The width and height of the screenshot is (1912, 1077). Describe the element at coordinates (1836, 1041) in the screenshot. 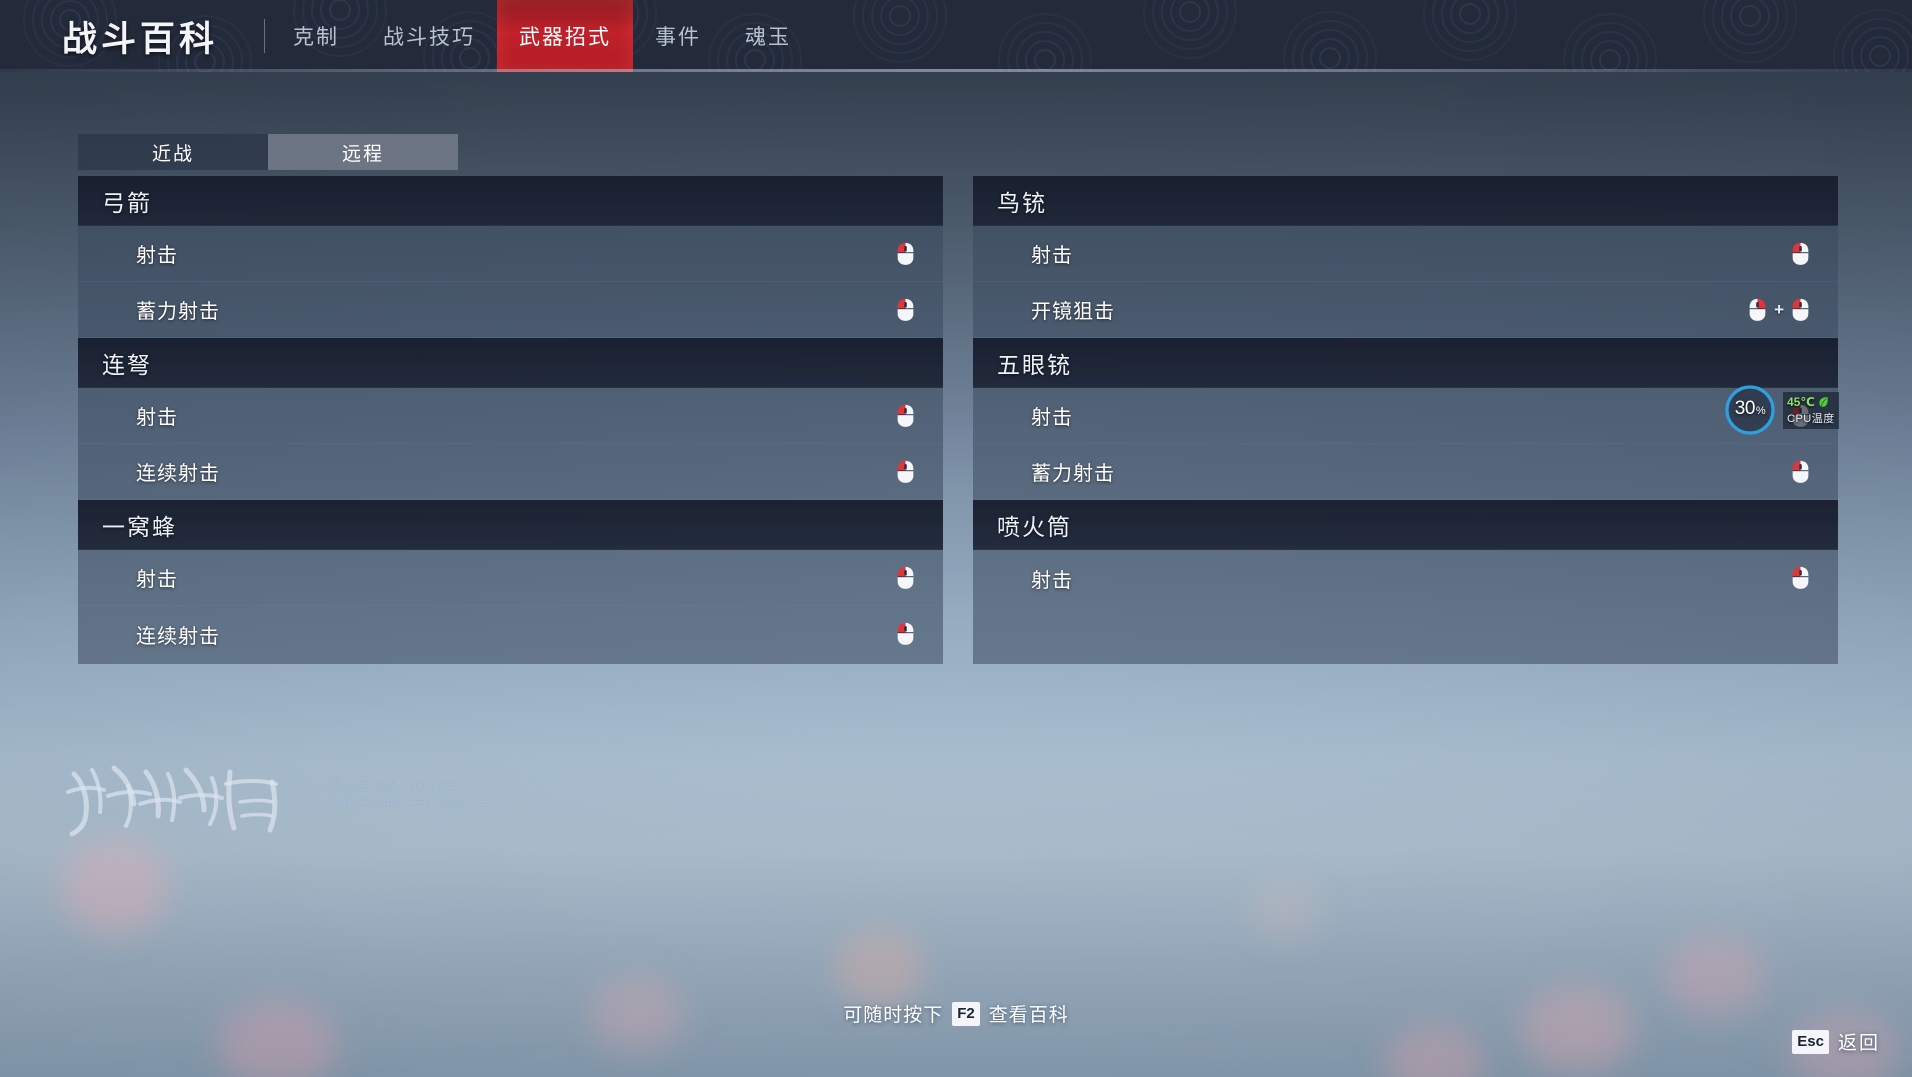

I see `esc-back-button: Esc 返回` at that location.